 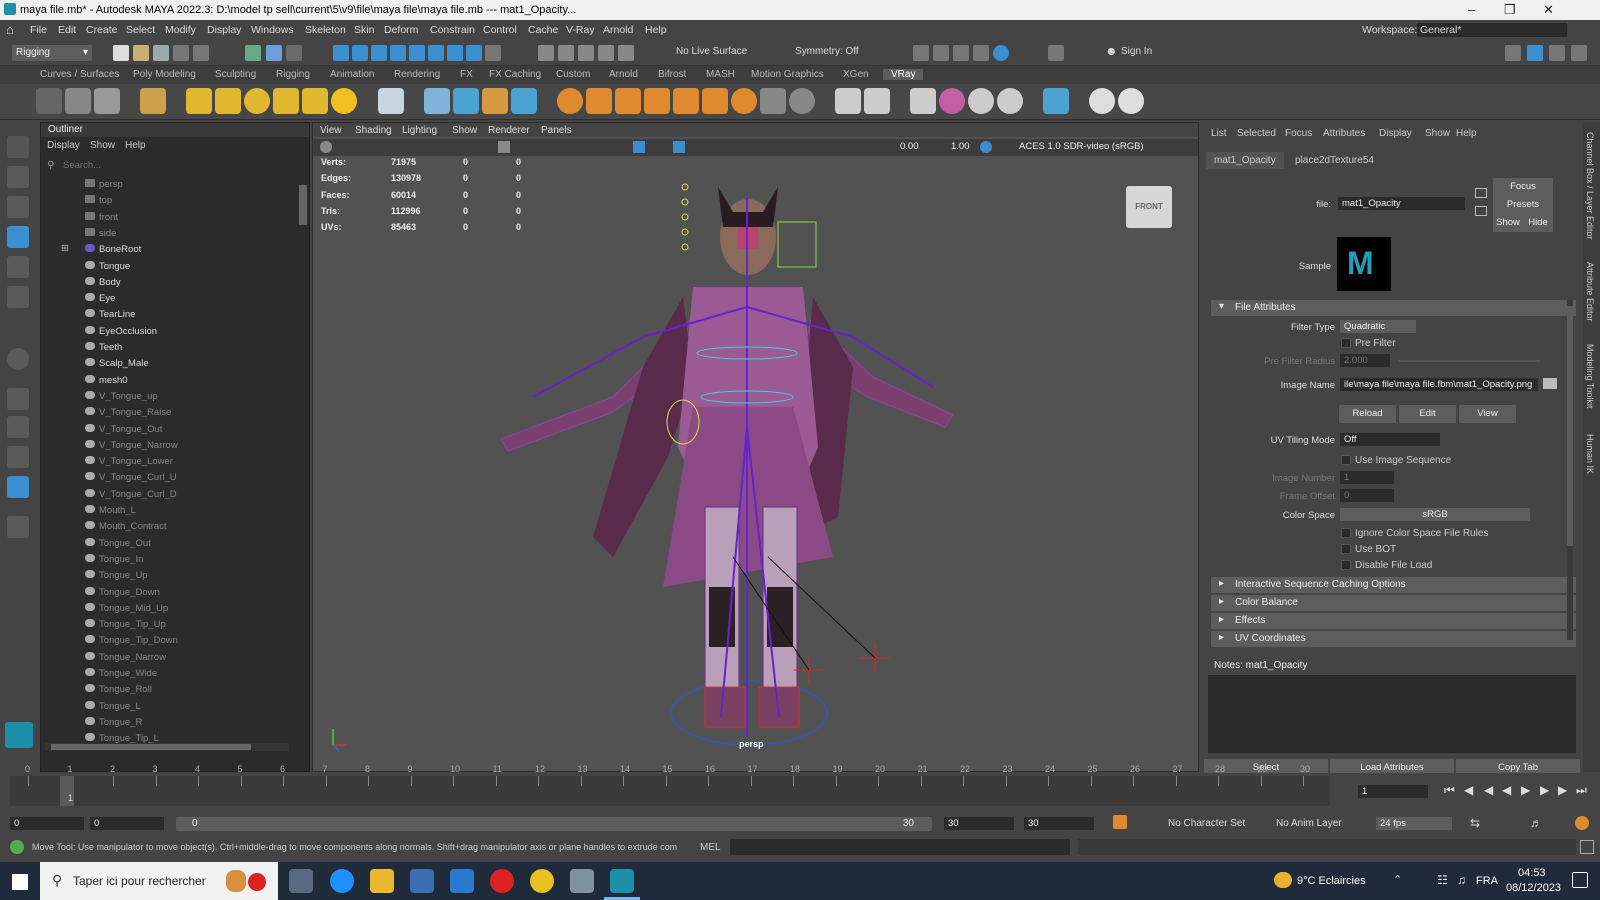 I want to click on notes-field, so click(x=1392, y=714).